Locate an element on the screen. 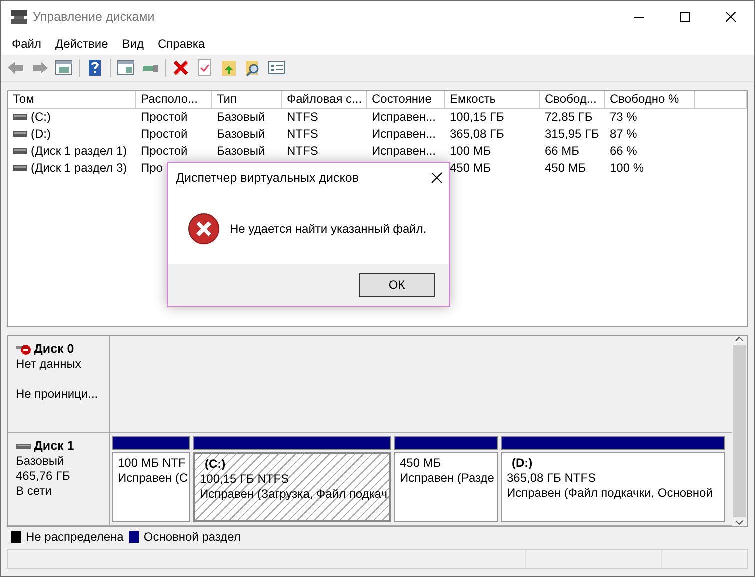  help-icon is located at coordinates (95, 68).